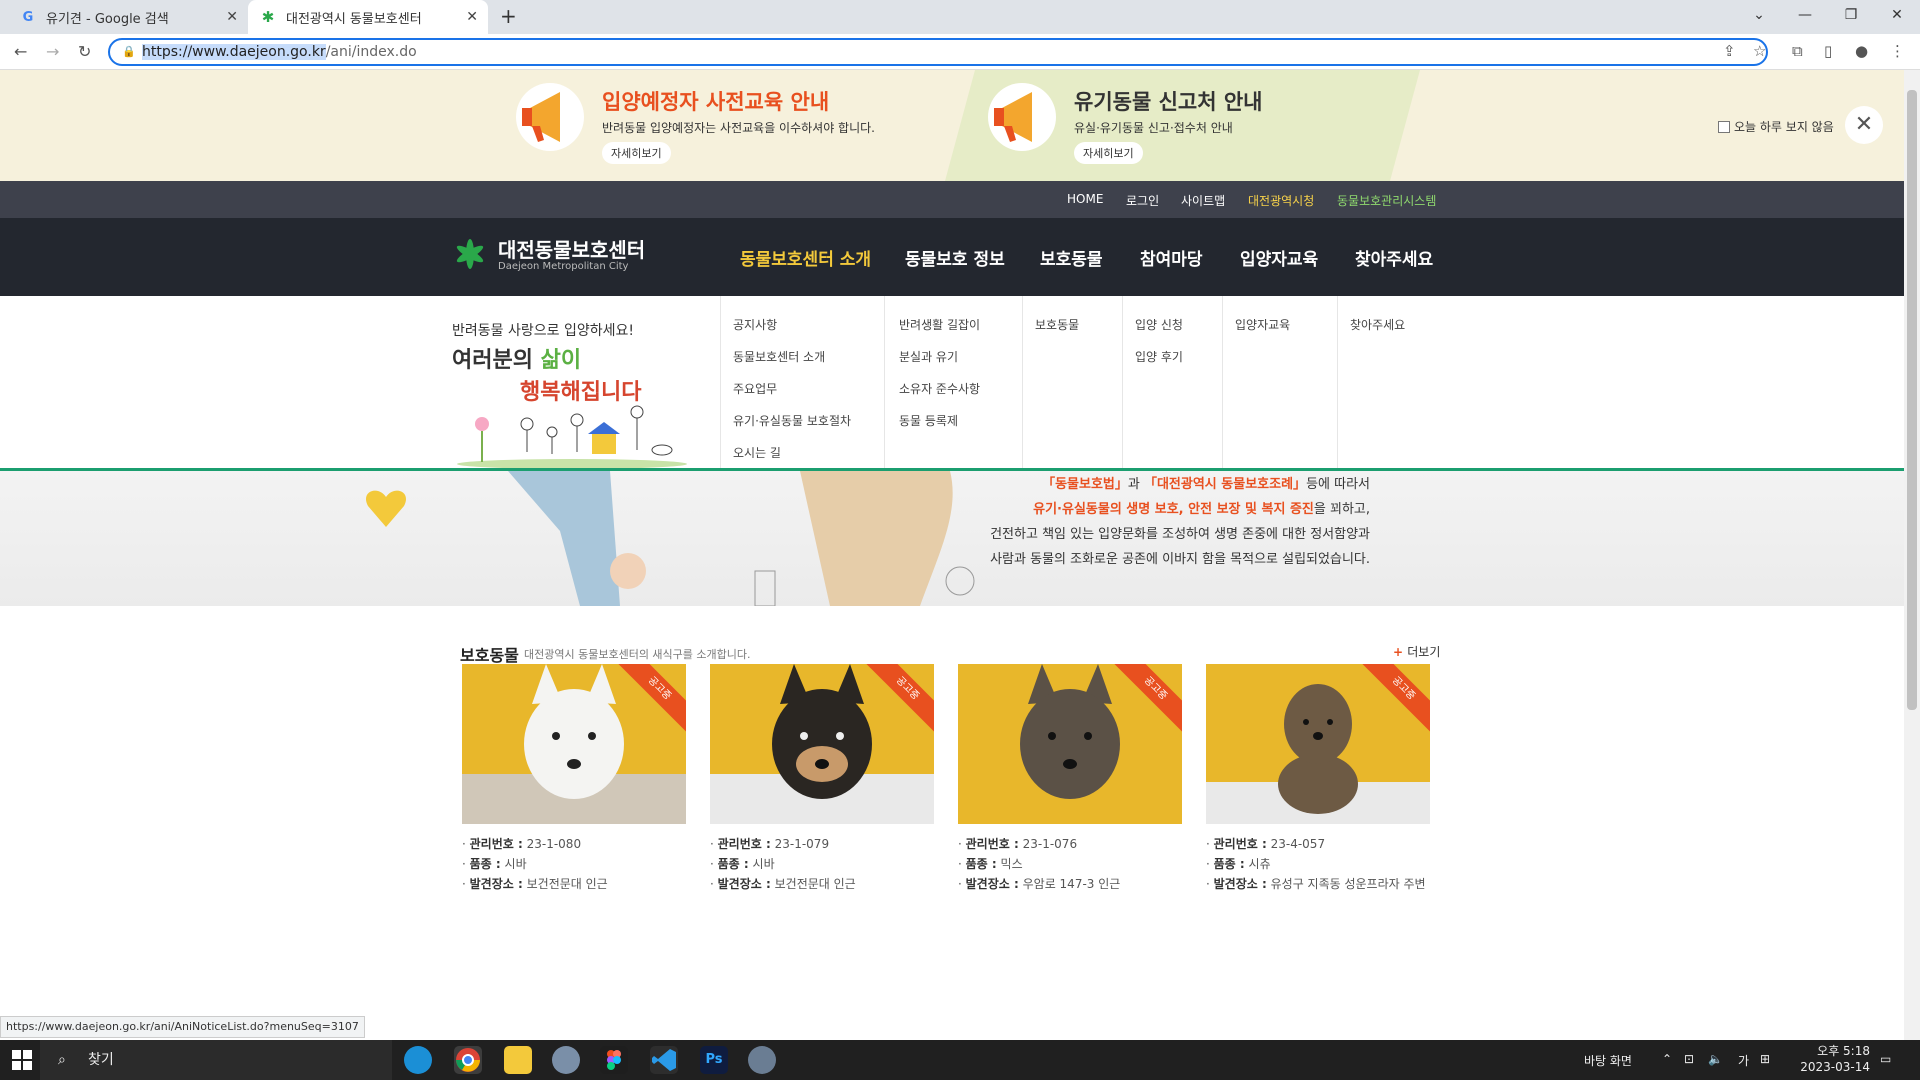  What do you see at coordinates (614, 1060) in the screenshot?
I see `figma-icon` at bounding box center [614, 1060].